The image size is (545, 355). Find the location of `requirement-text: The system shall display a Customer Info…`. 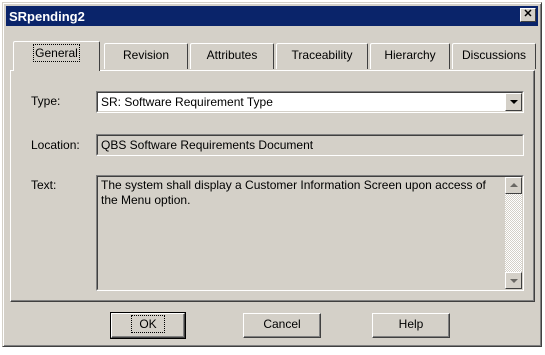

requirement-text: The system shall display a Customer Info… is located at coordinates (293, 192).